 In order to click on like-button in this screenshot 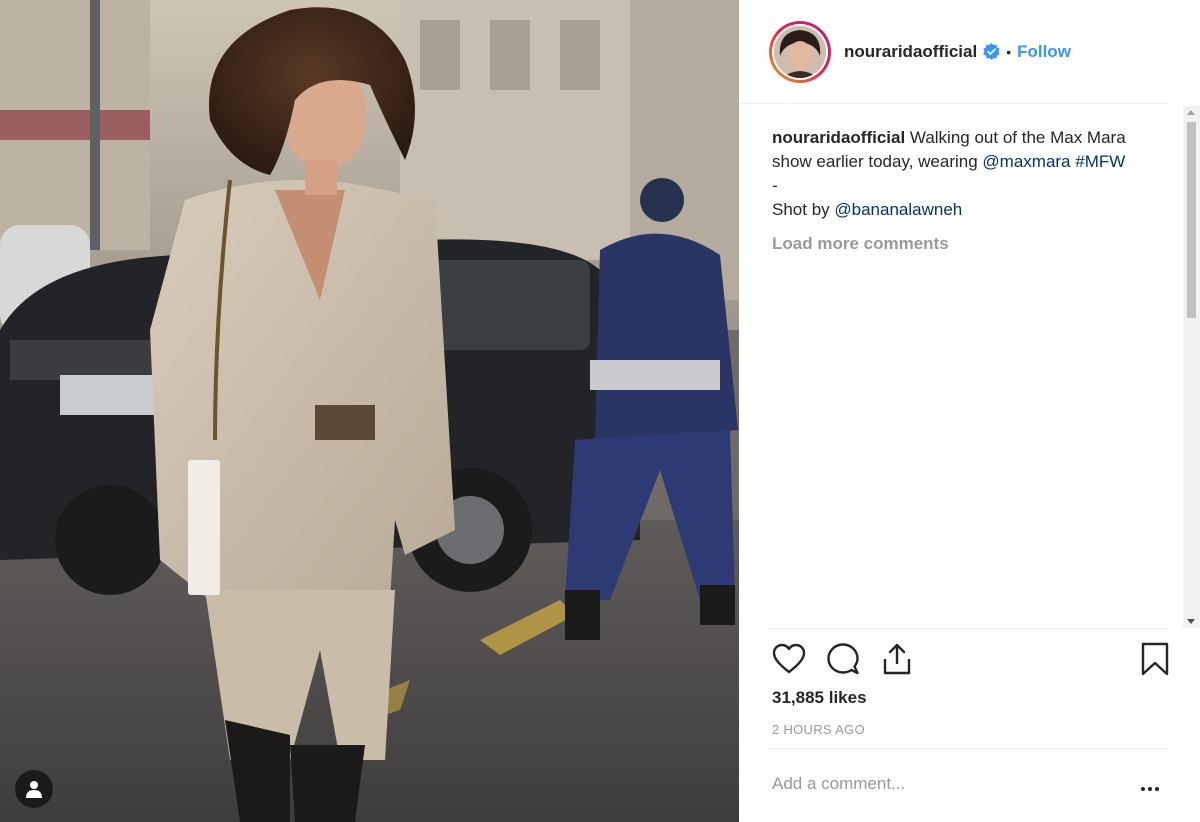, I will do `click(789, 659)`.